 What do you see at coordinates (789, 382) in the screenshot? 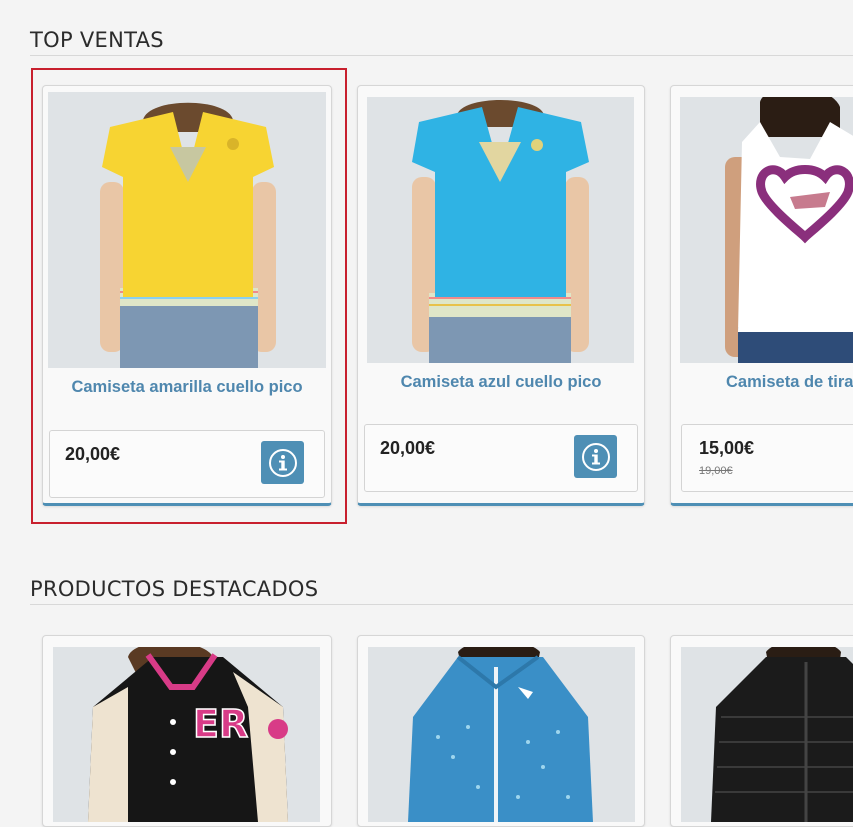
I see `product-name: Camiseta de tirantes` at bounding box center [789, 382].